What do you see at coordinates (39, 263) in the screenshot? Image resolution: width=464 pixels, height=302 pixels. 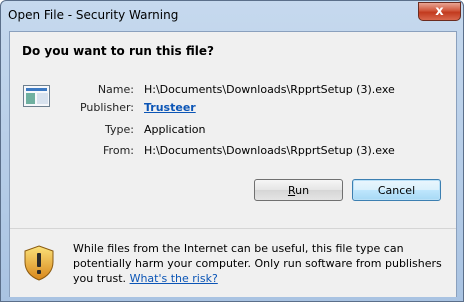 I see `security-shield-warning-icon` at bounding box center [39, 263].